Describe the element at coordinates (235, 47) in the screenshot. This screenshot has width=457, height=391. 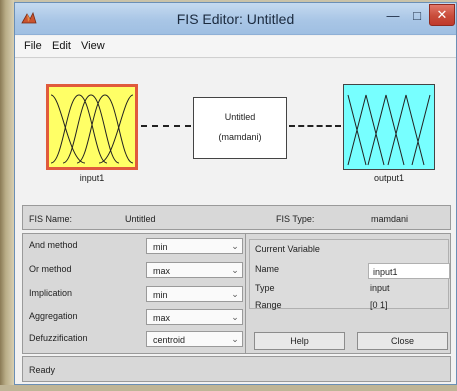
I see `menu-bar: File Edit View` at that location.